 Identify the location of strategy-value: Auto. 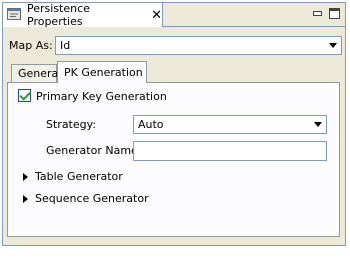
(151, 124).